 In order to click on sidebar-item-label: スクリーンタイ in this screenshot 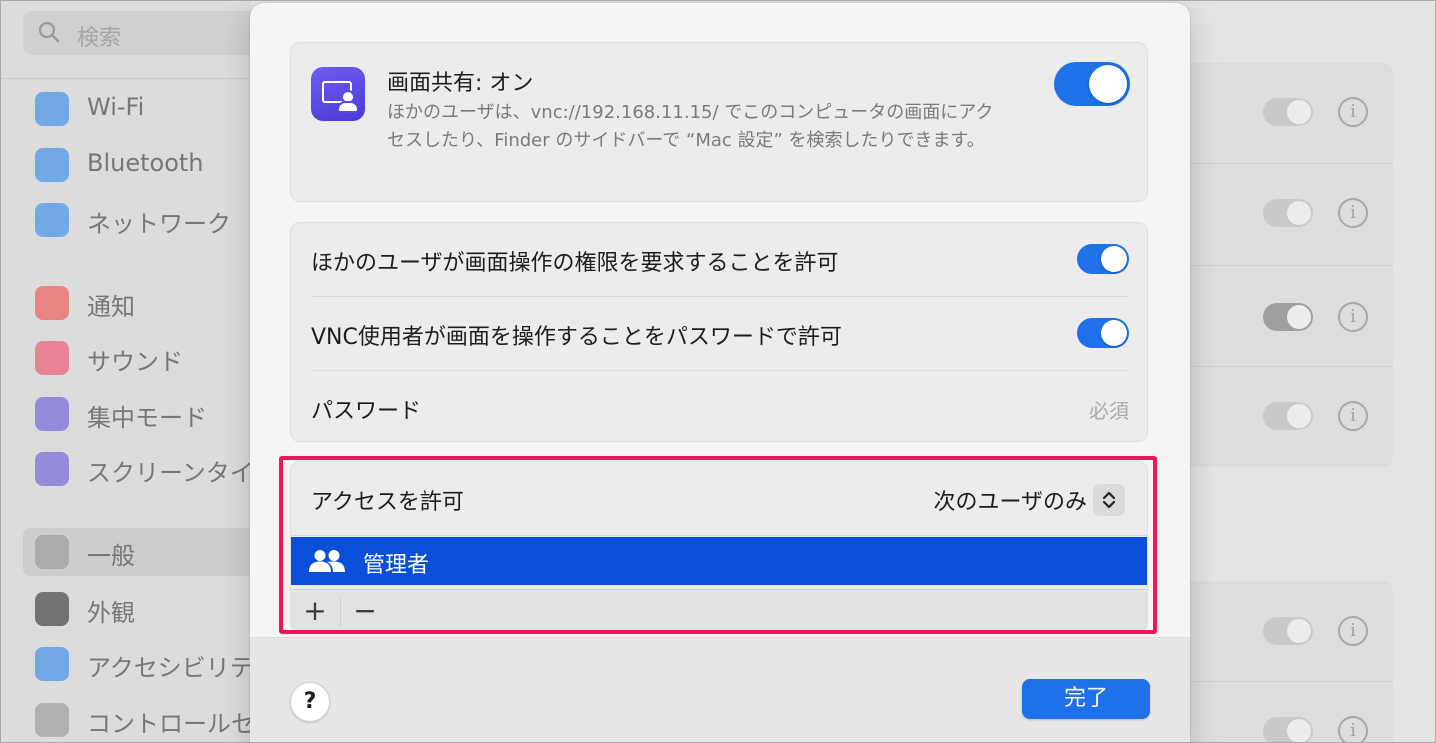, I will do `click(170, 473)`.